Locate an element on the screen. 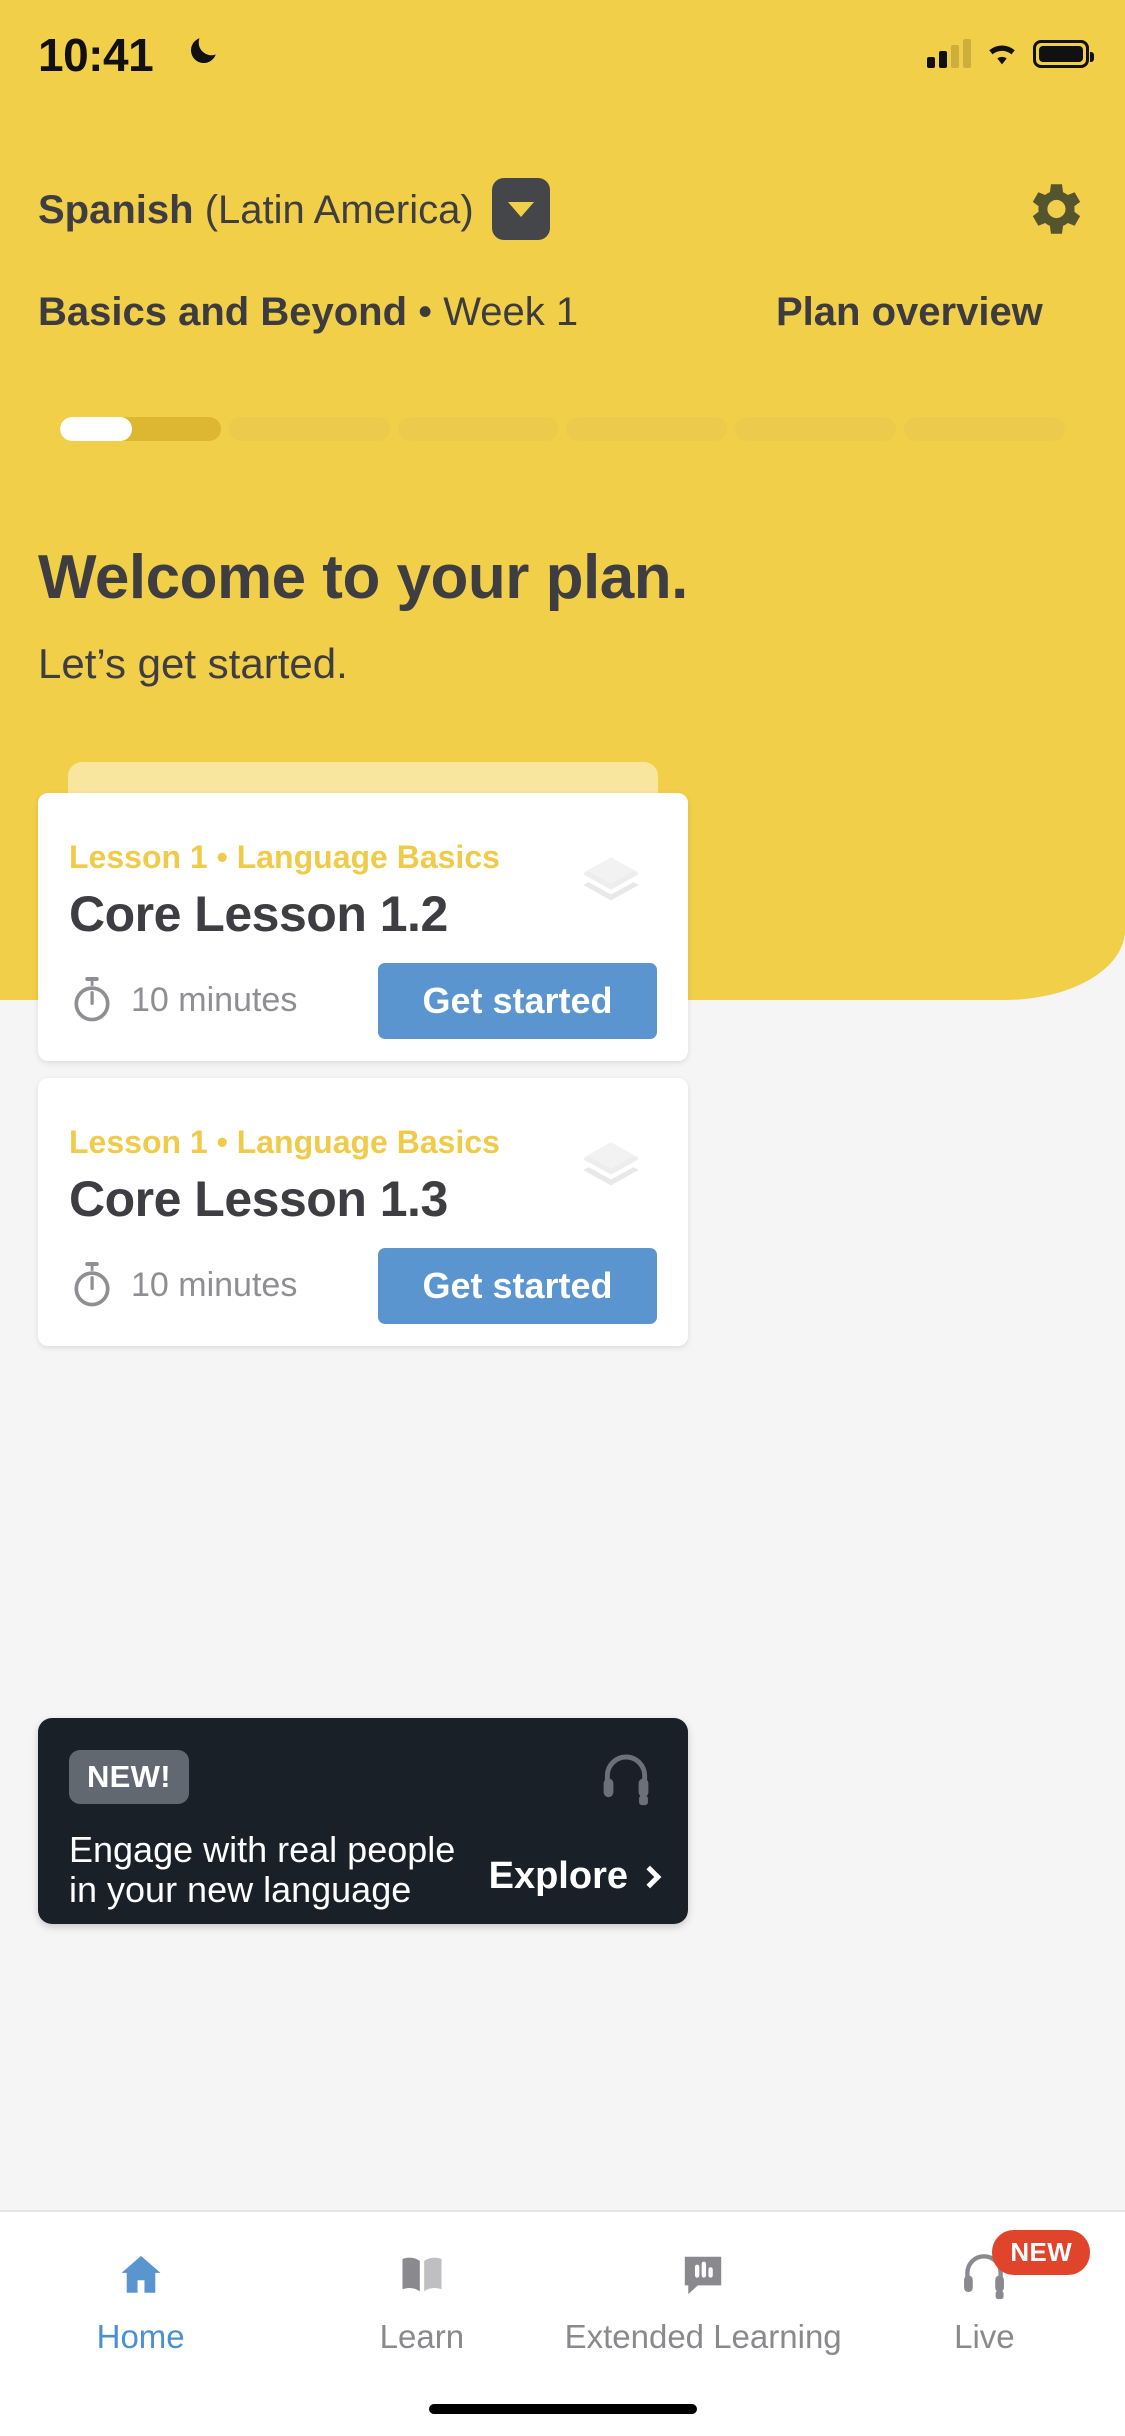 Image resolution: width=1125 pixels, height=2436 pixels. home-indicator is located at coordinates (562, 2409).